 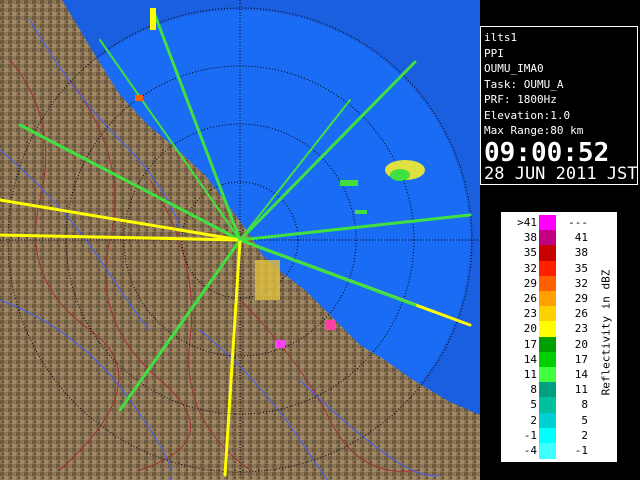 I want to click on legend-low-value: 14, so click(x=530, y=359).